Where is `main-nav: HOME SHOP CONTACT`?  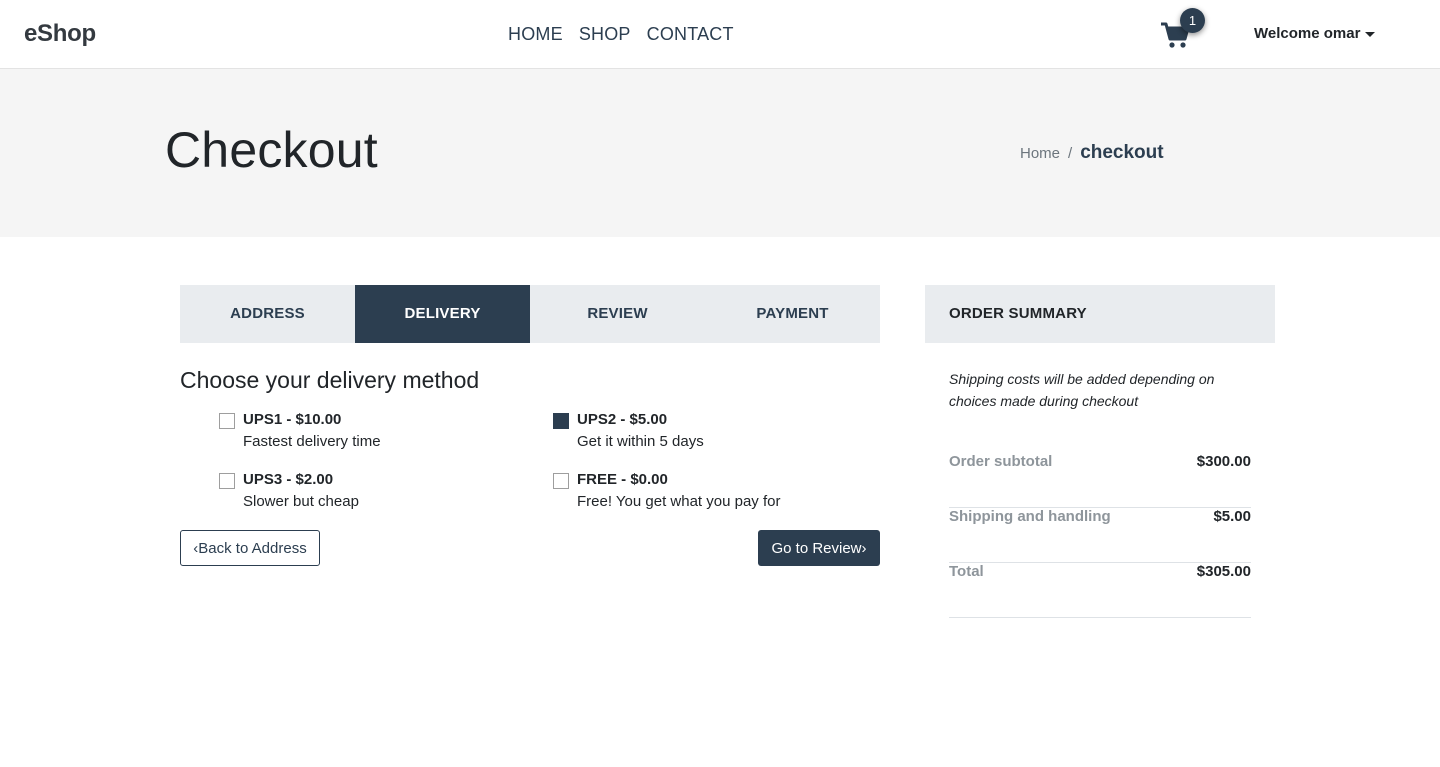
main-nav: HOME SHOP CONTACT is located at coordinates (621, 34).